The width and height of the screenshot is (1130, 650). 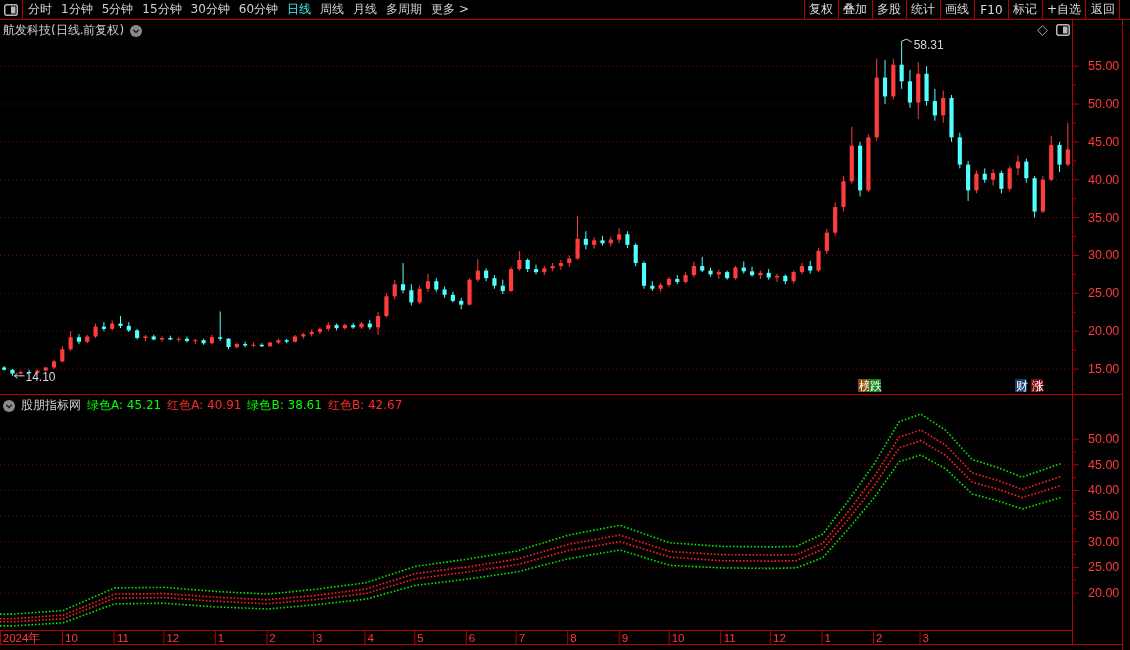 I want to click on axis-label: 35.00, so click(x=1104, y=516).